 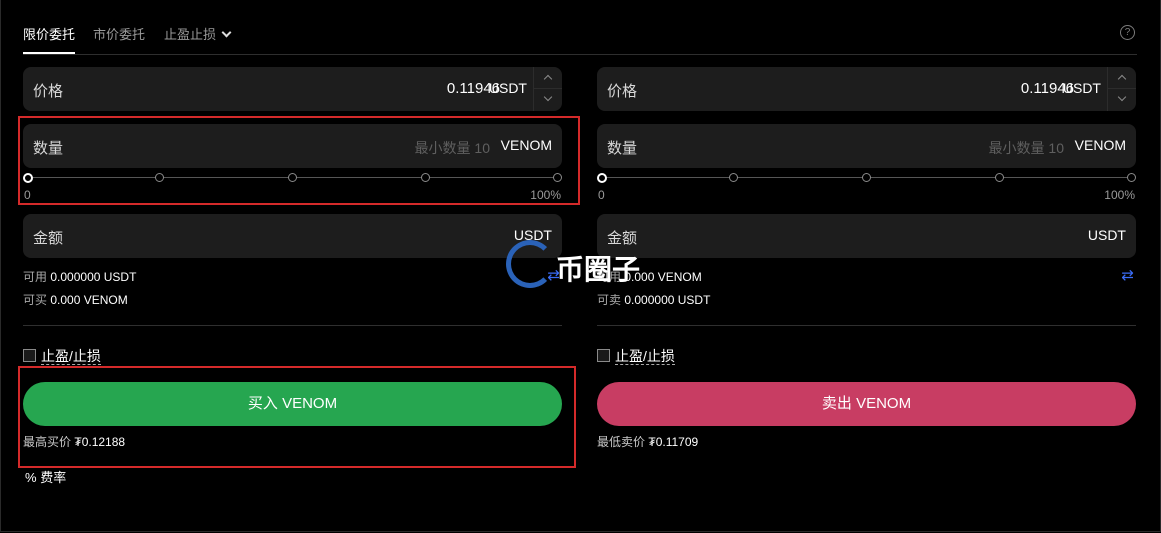 I want to click on watermark-text: 币圈子, so click(x=598, y=269).